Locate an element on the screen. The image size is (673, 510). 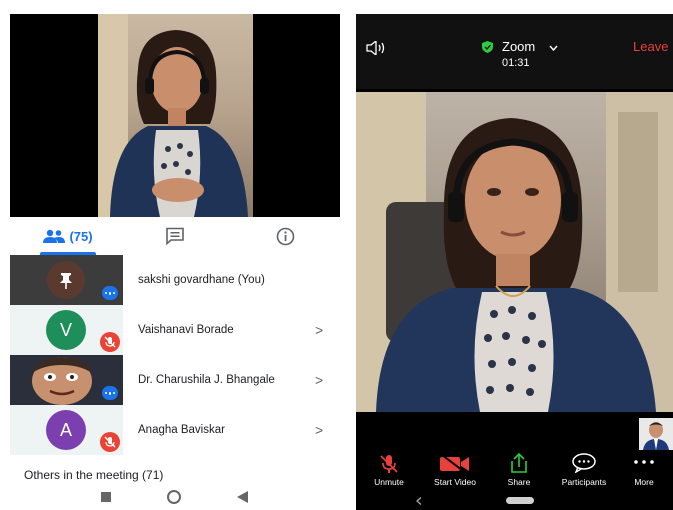
people-count: (75) is located at coordinates (81, 236).